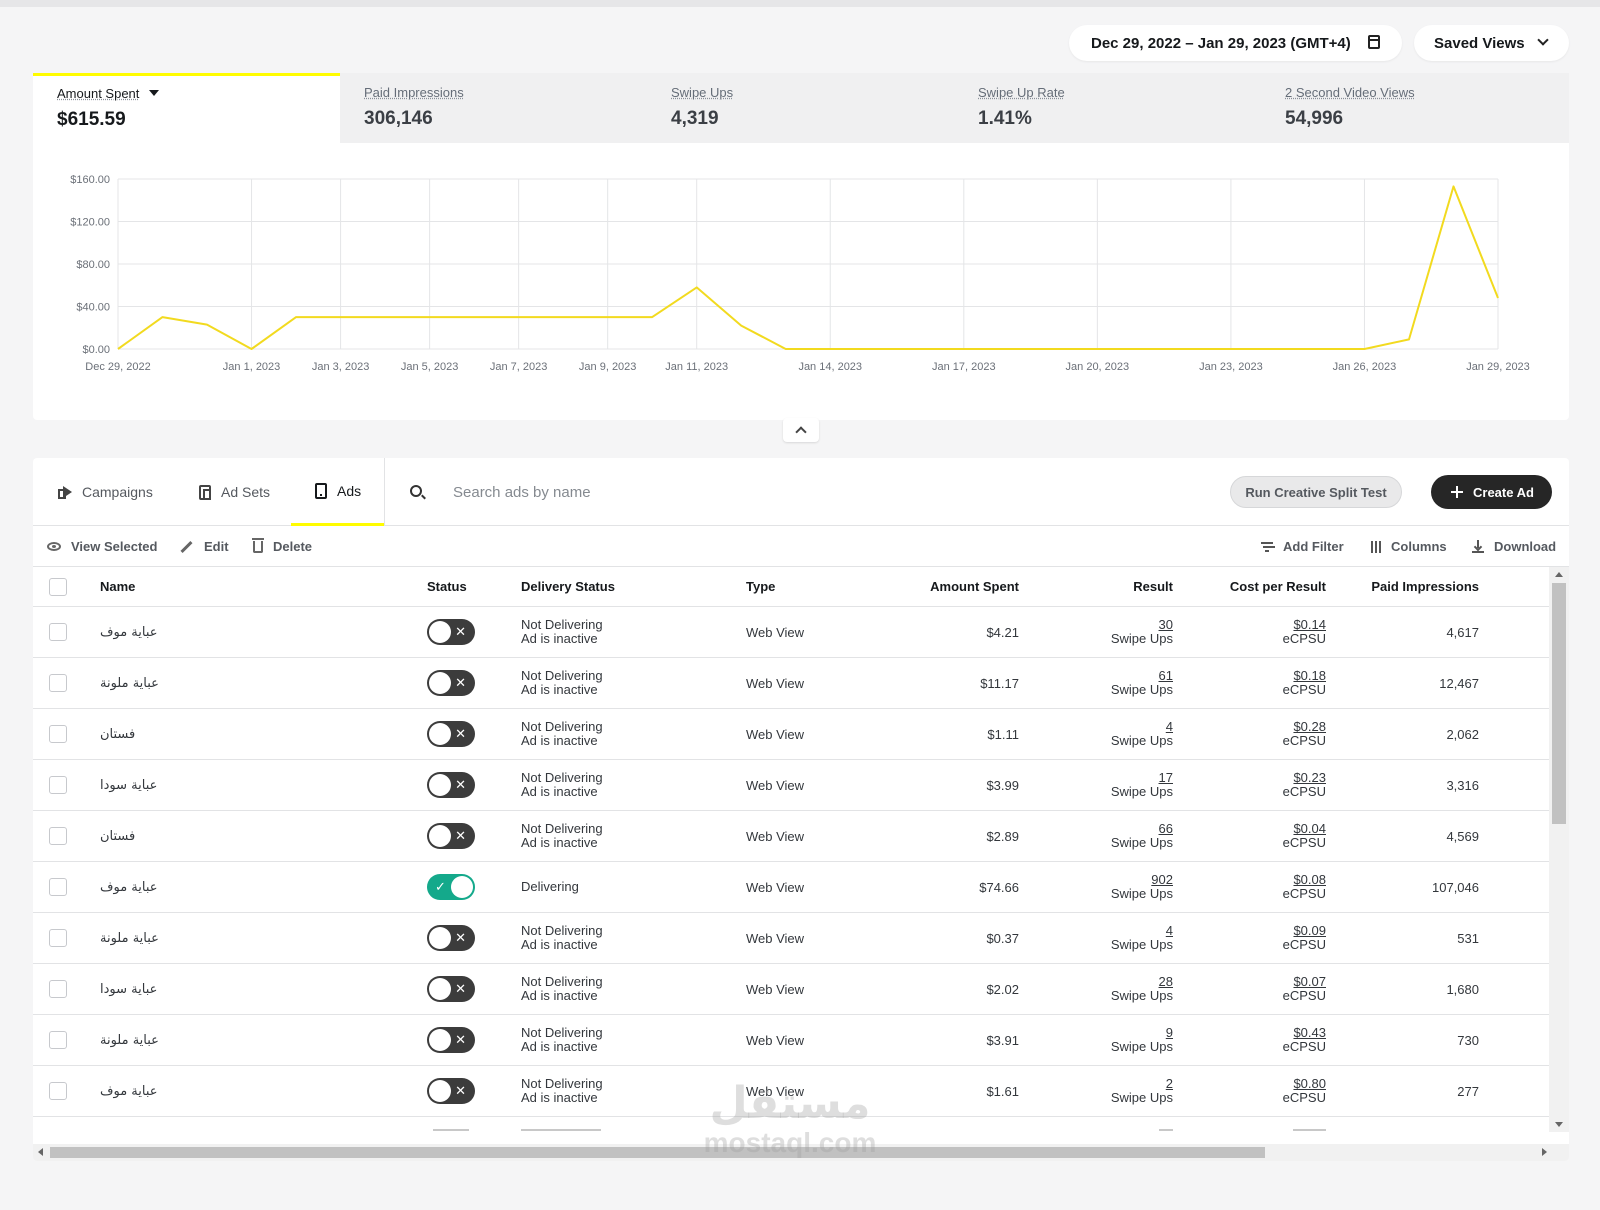 This screenshot has width=1600, height=1210. What do you see at coordinates (1309, 676) in the screenshot?
I see `cost-per-result-link: $0.18` at bounding box center [1309, 676].